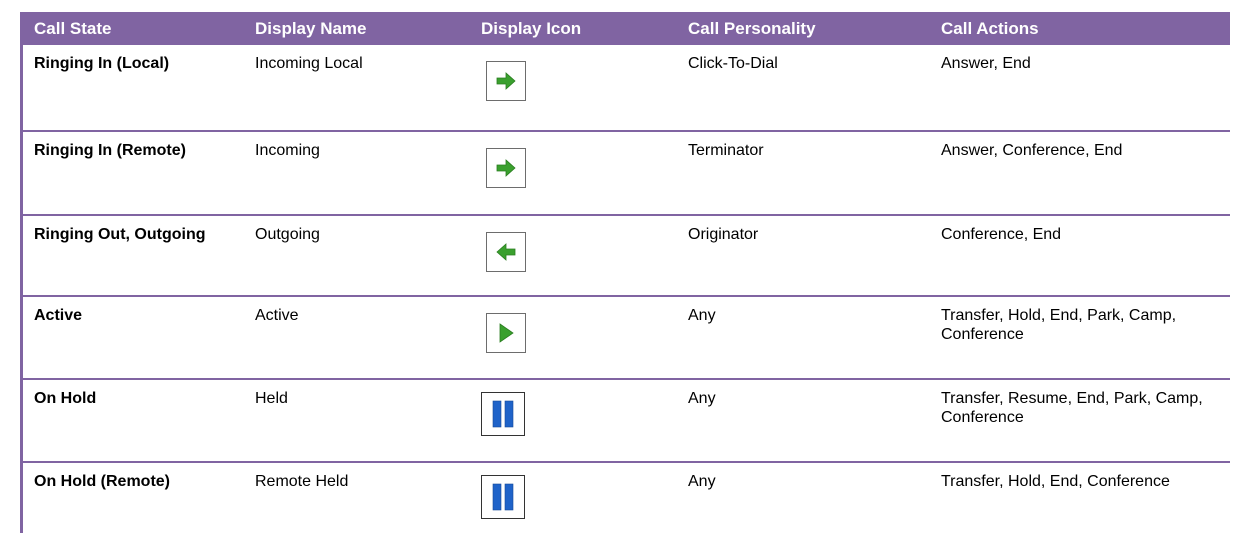  Describe the element at coordinates (120, 234) in the screenshot. I see `cell-call-state: Ringing Out, Outgoing` at that location.